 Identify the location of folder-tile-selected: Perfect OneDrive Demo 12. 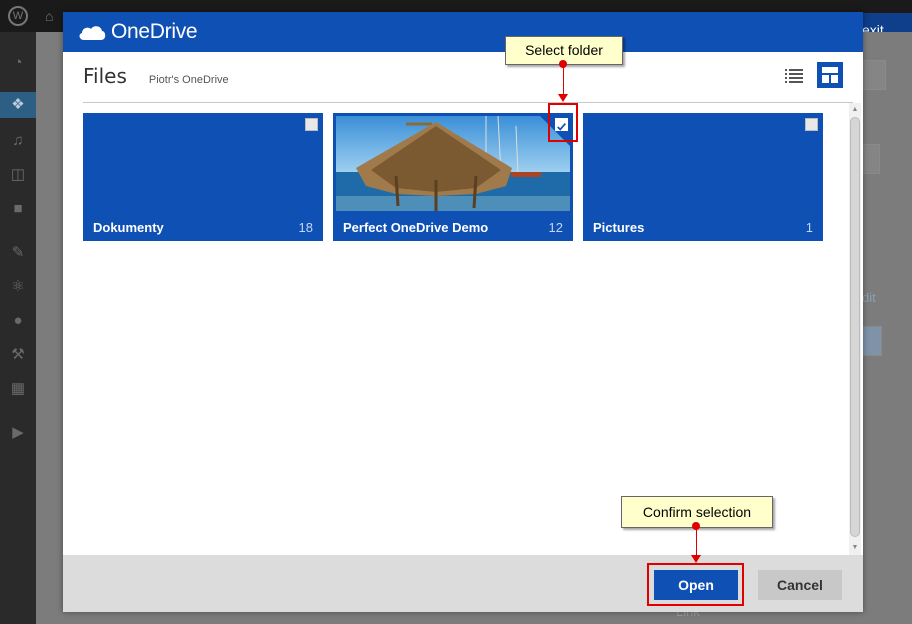
(453, 177).